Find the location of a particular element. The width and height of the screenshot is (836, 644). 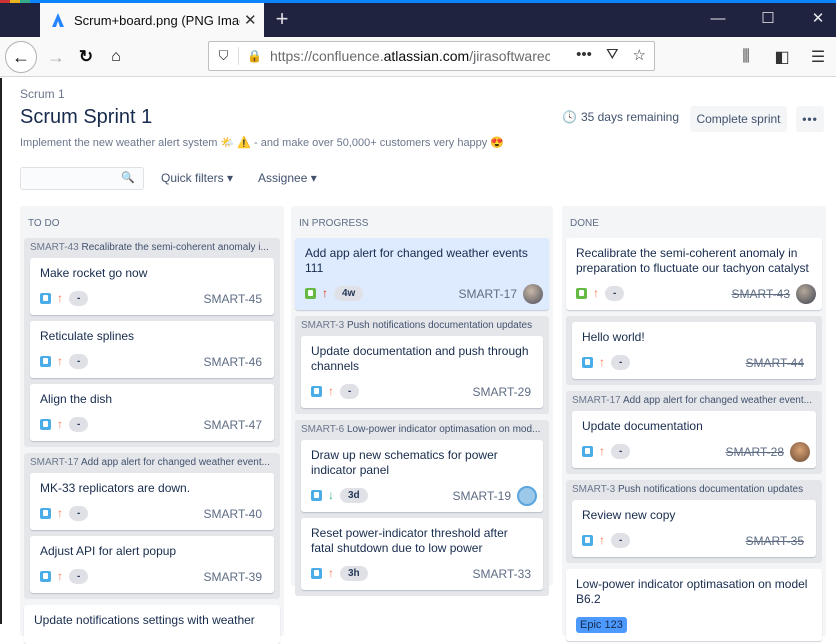

home-button: ⌂ is located at coordinates (116, 57).